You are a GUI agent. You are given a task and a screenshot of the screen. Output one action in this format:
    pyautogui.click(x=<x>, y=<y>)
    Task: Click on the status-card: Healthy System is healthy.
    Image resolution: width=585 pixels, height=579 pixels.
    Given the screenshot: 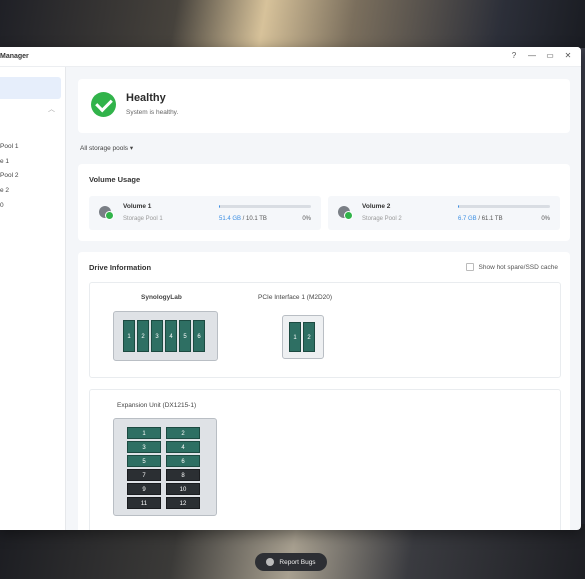 What is the action you would take?
    pyautogui.click(x=324, y=106)
    